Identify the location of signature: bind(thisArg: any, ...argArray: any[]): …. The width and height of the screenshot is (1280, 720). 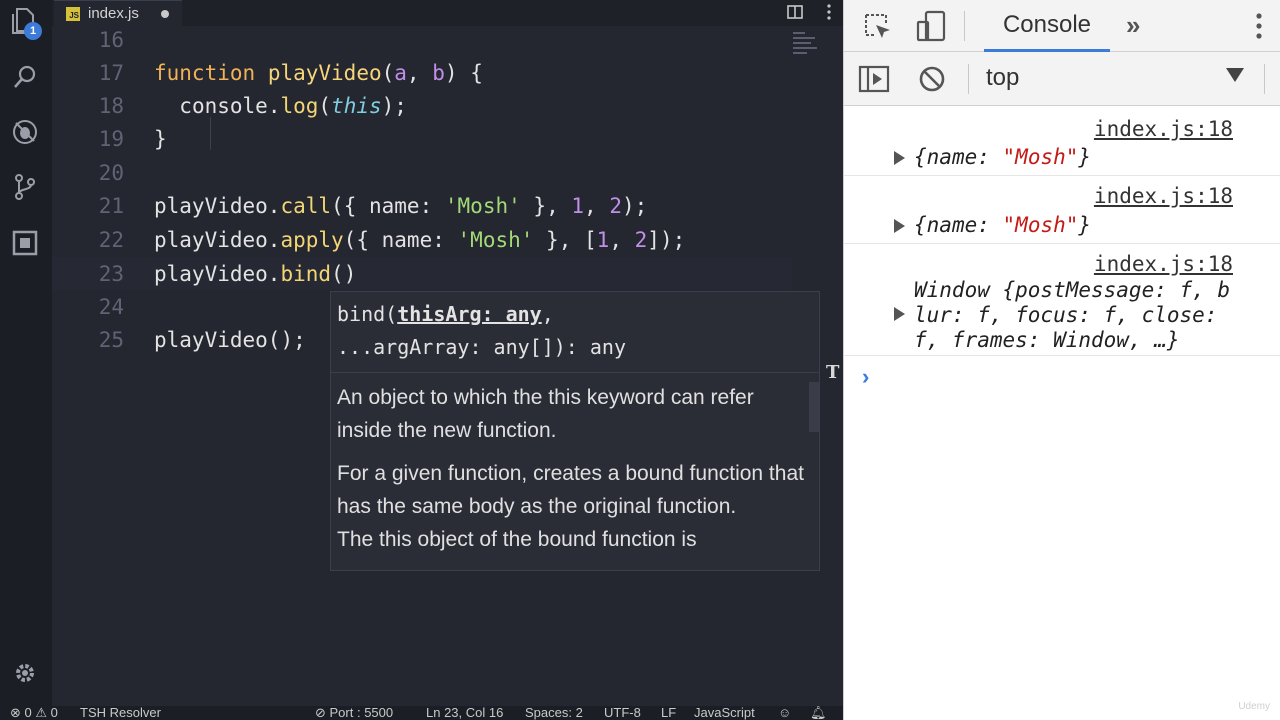
(575, 332).